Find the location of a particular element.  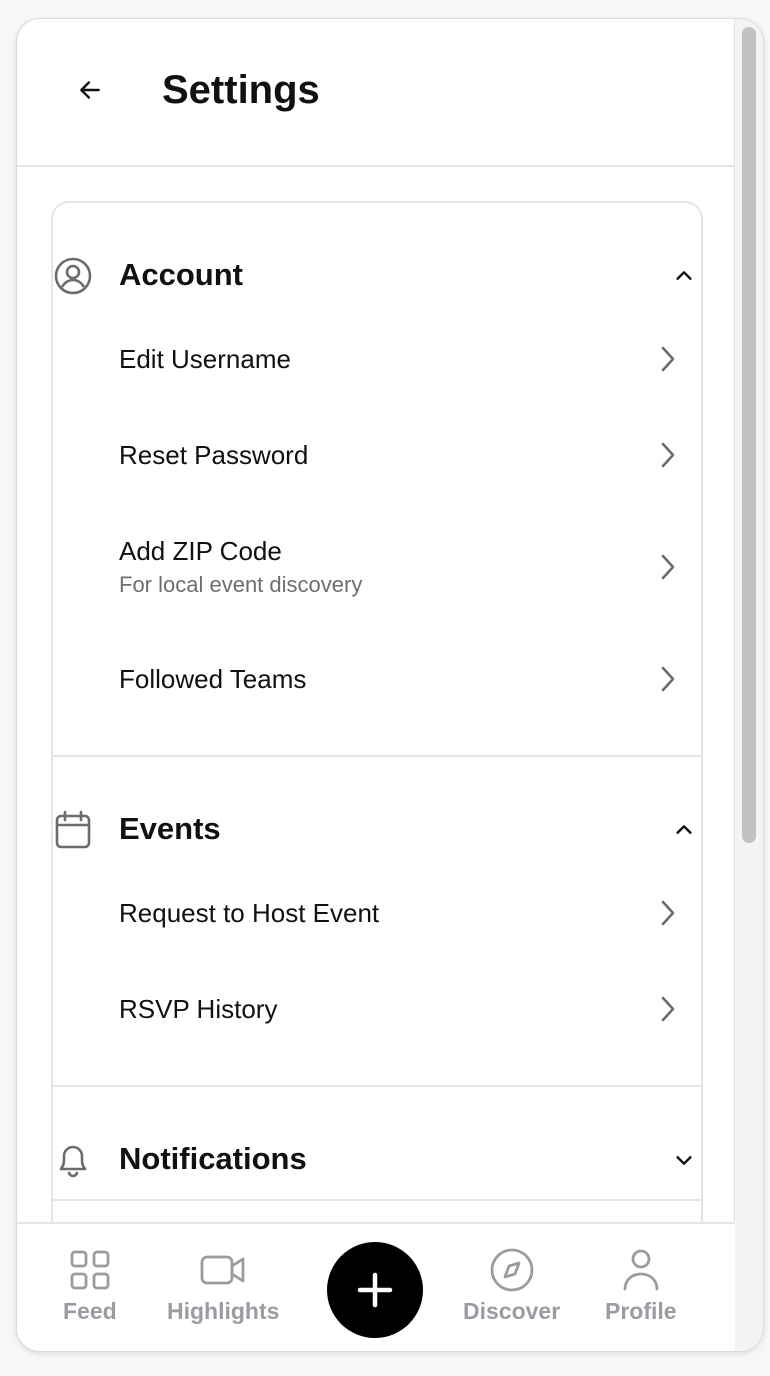

compass-icon is located at coordinates (512, 1270).